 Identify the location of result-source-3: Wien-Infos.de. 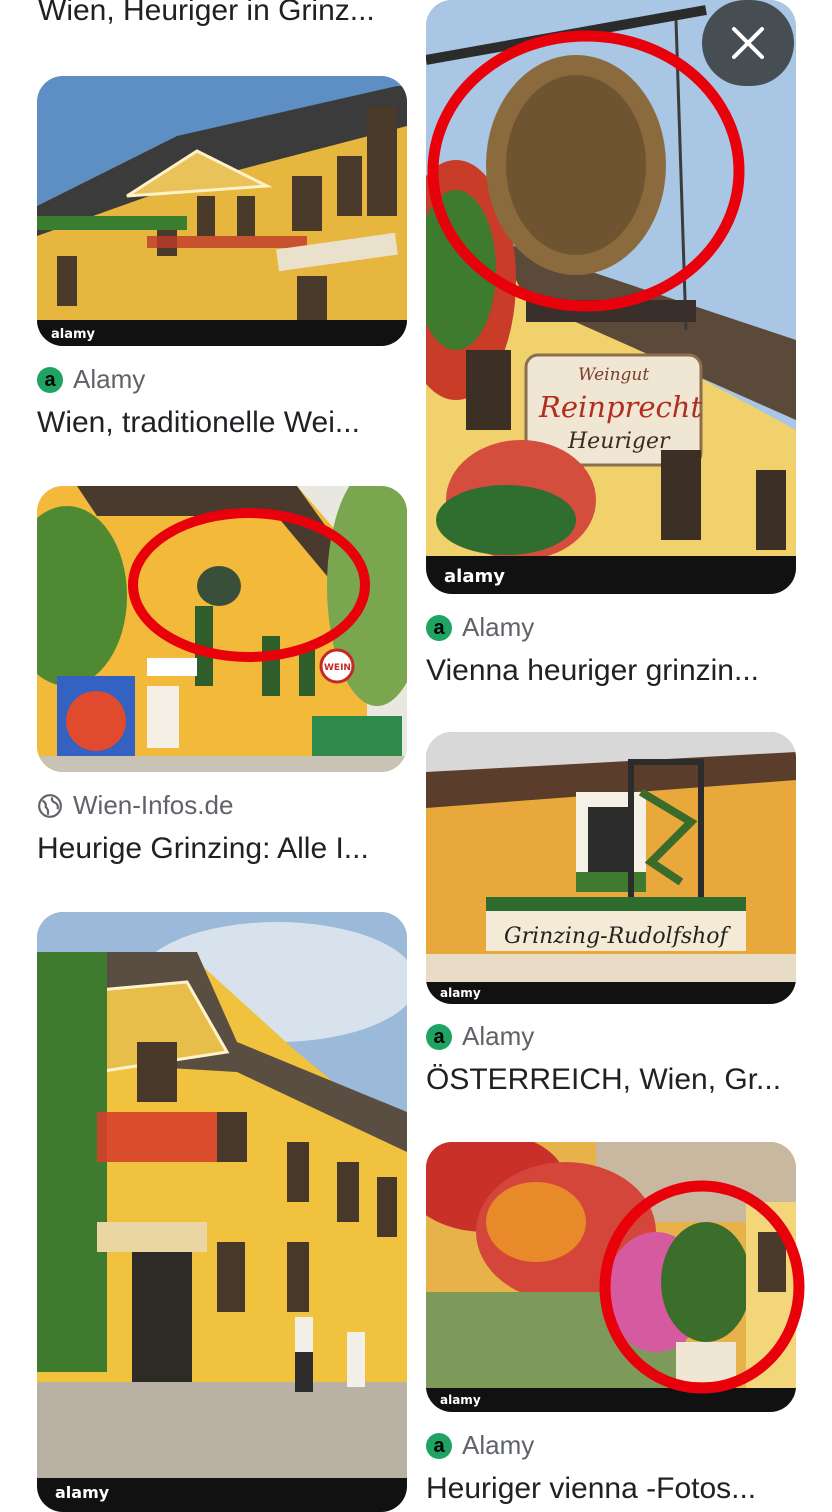
(135, 805).